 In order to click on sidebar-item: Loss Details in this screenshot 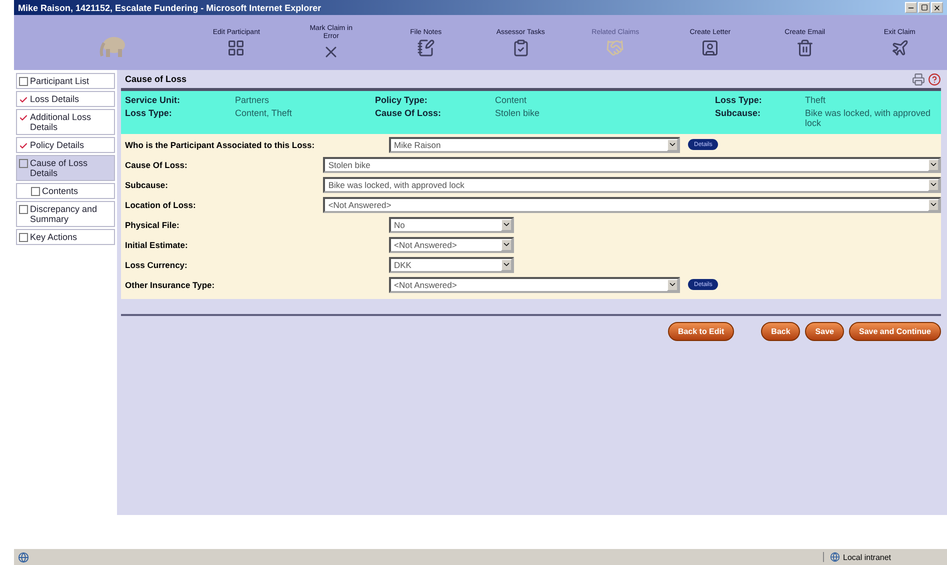, I will do `click(65, 99)`.